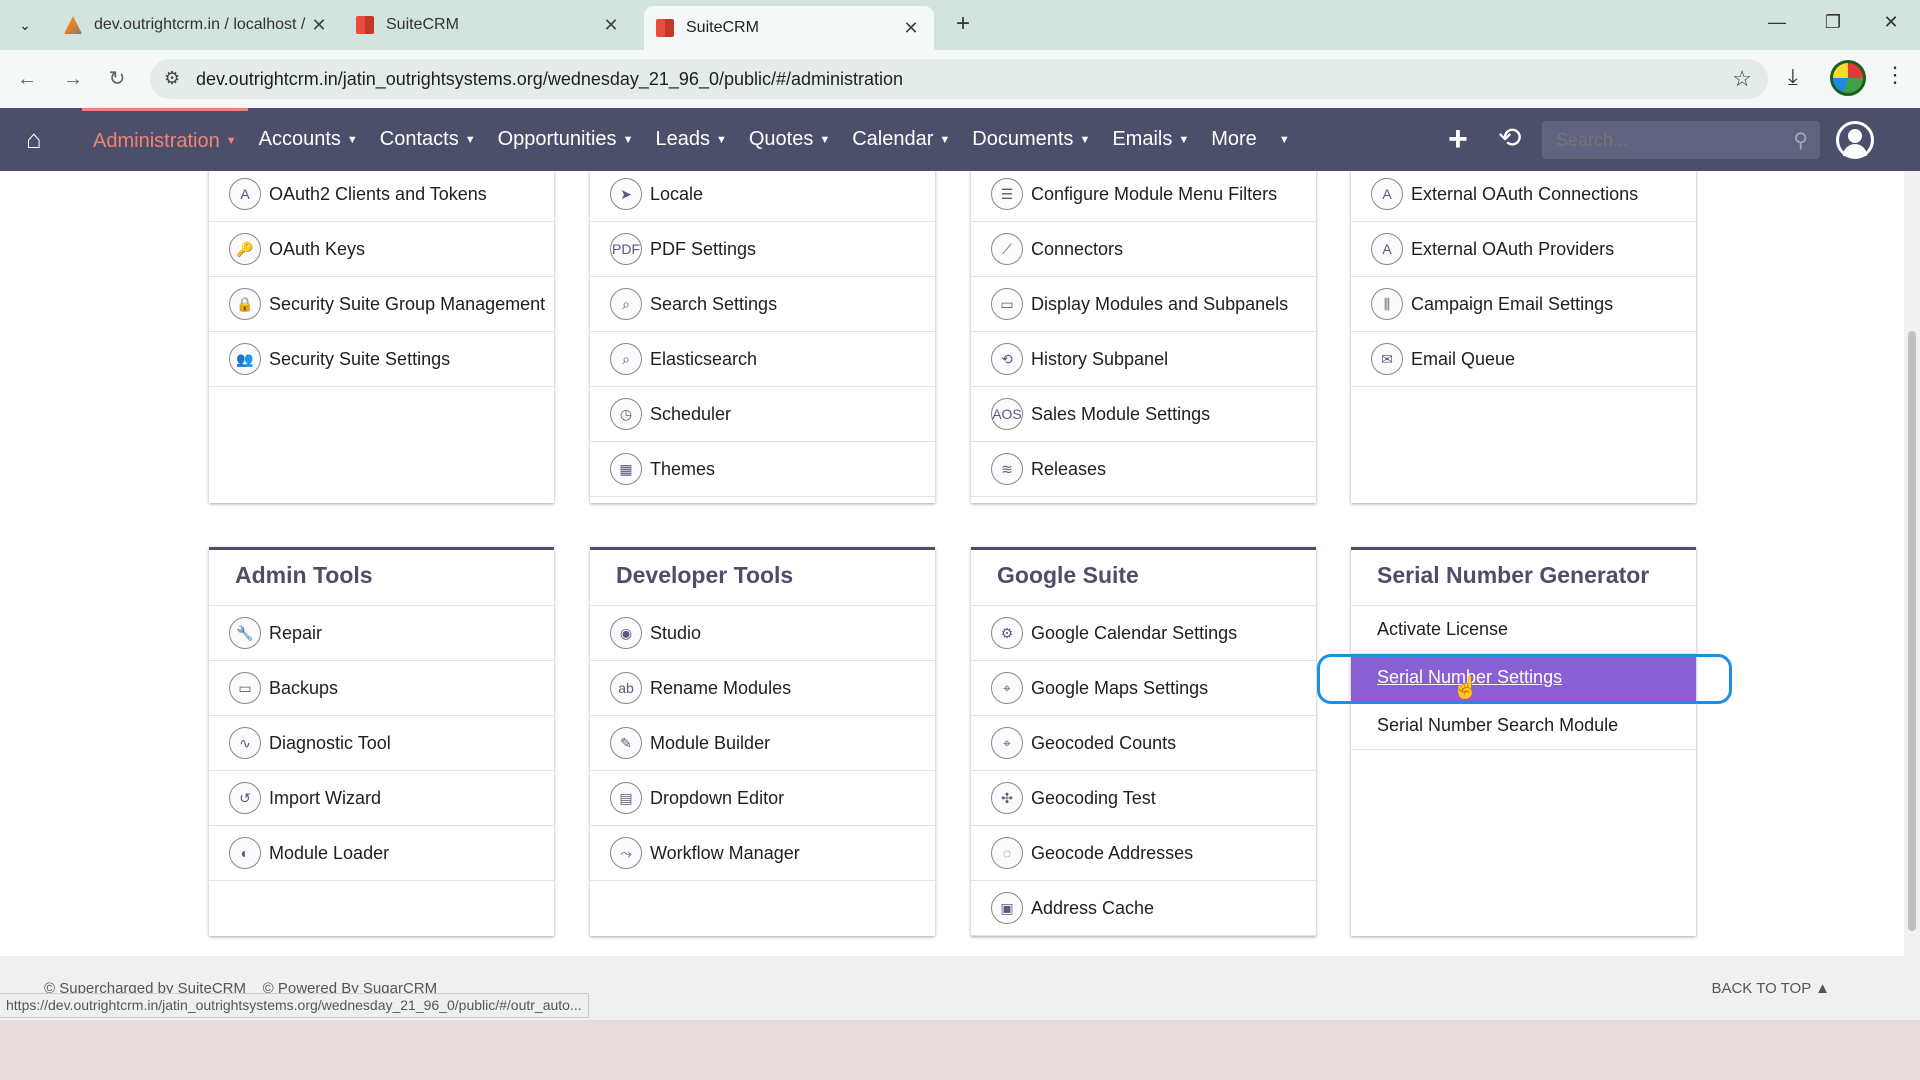 Image resolution: width=1920 pixels, height=1080 pixels. What do you see at coordinates (1250, 139) in the screenshot?
I see `nav-item-more: More ▼` at bounding box center [1250, 139].